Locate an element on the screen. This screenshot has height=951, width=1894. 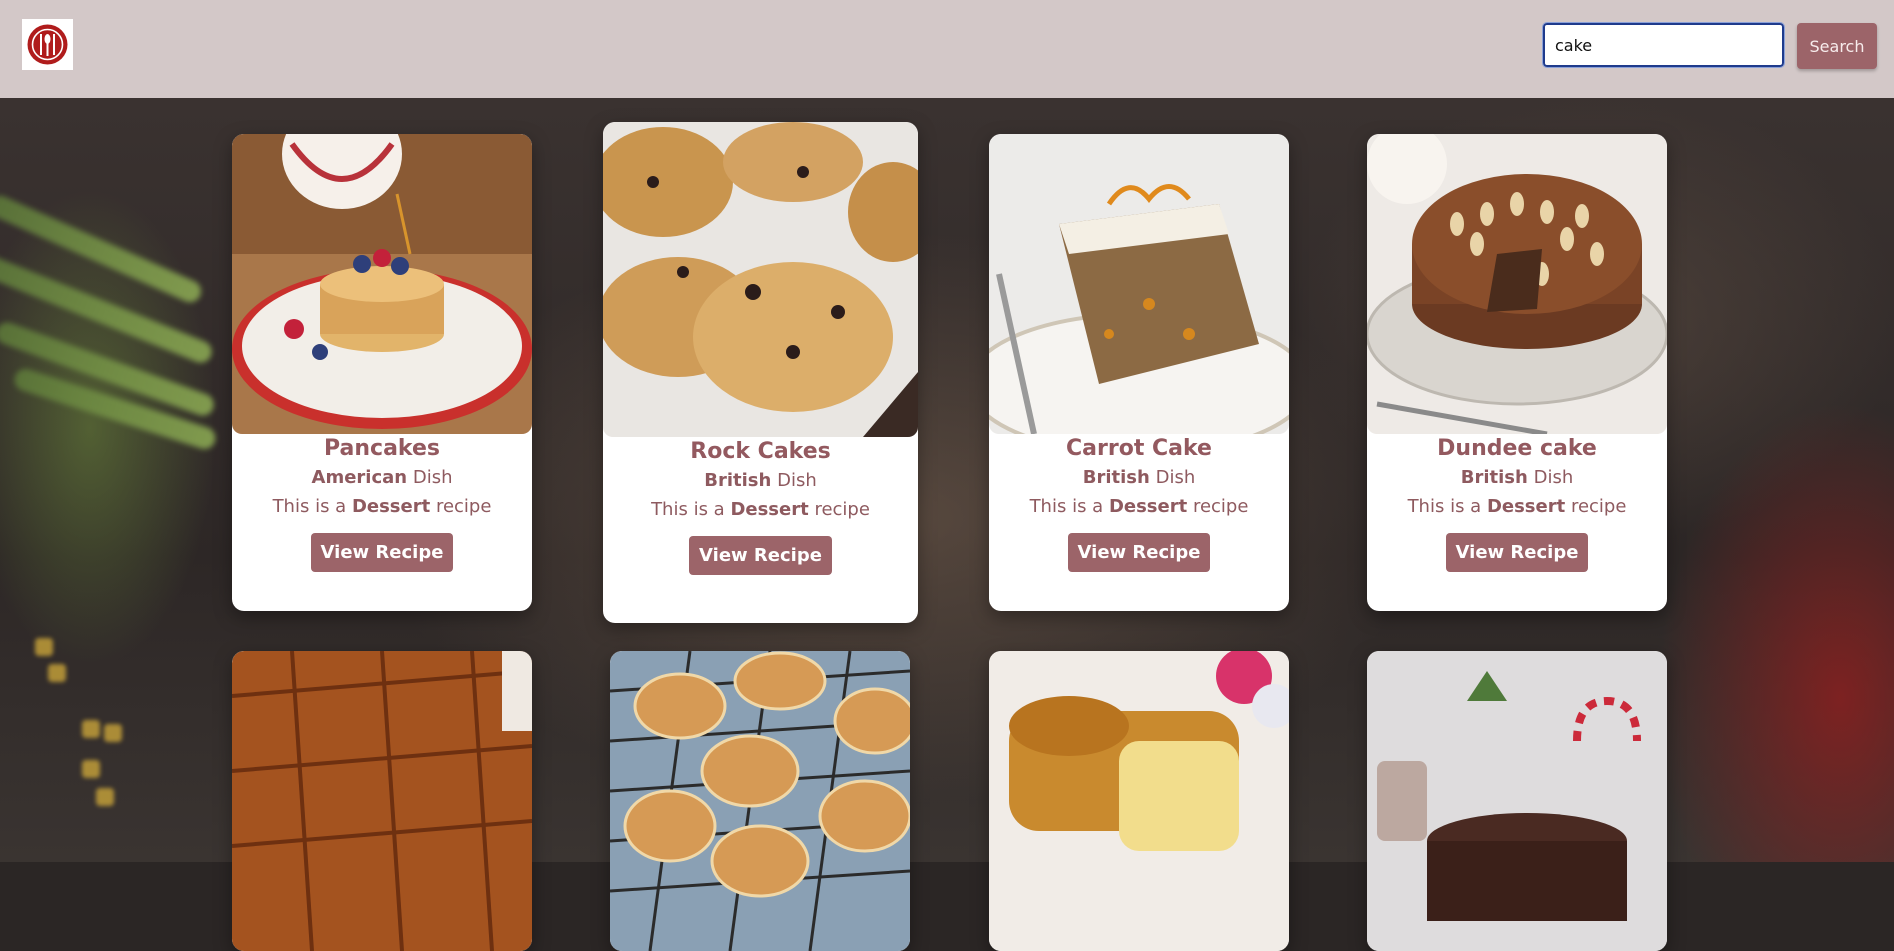
recipe-title: Carrot Cake is located at coordinates (1139, 448).